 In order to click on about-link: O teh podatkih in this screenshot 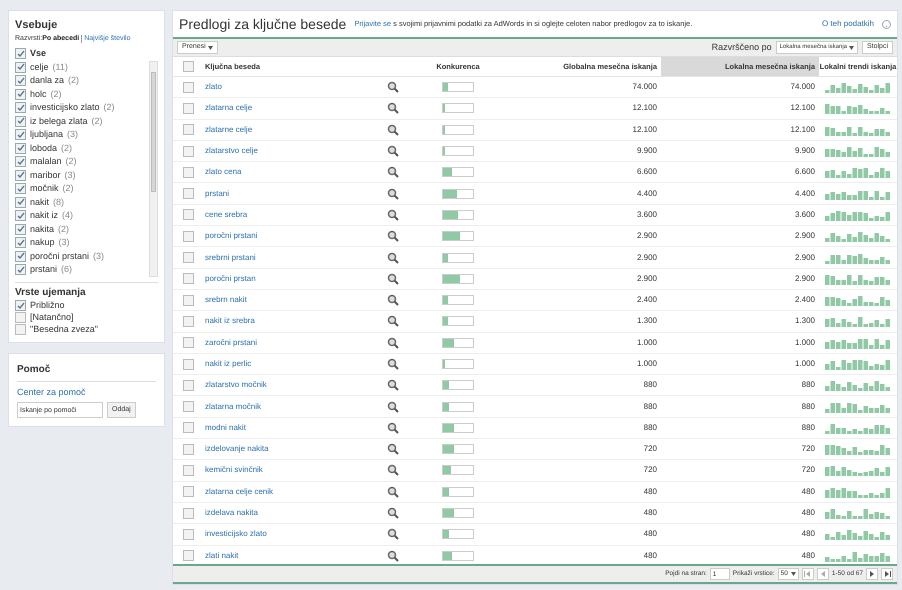, I will do `click(848, 24)`.